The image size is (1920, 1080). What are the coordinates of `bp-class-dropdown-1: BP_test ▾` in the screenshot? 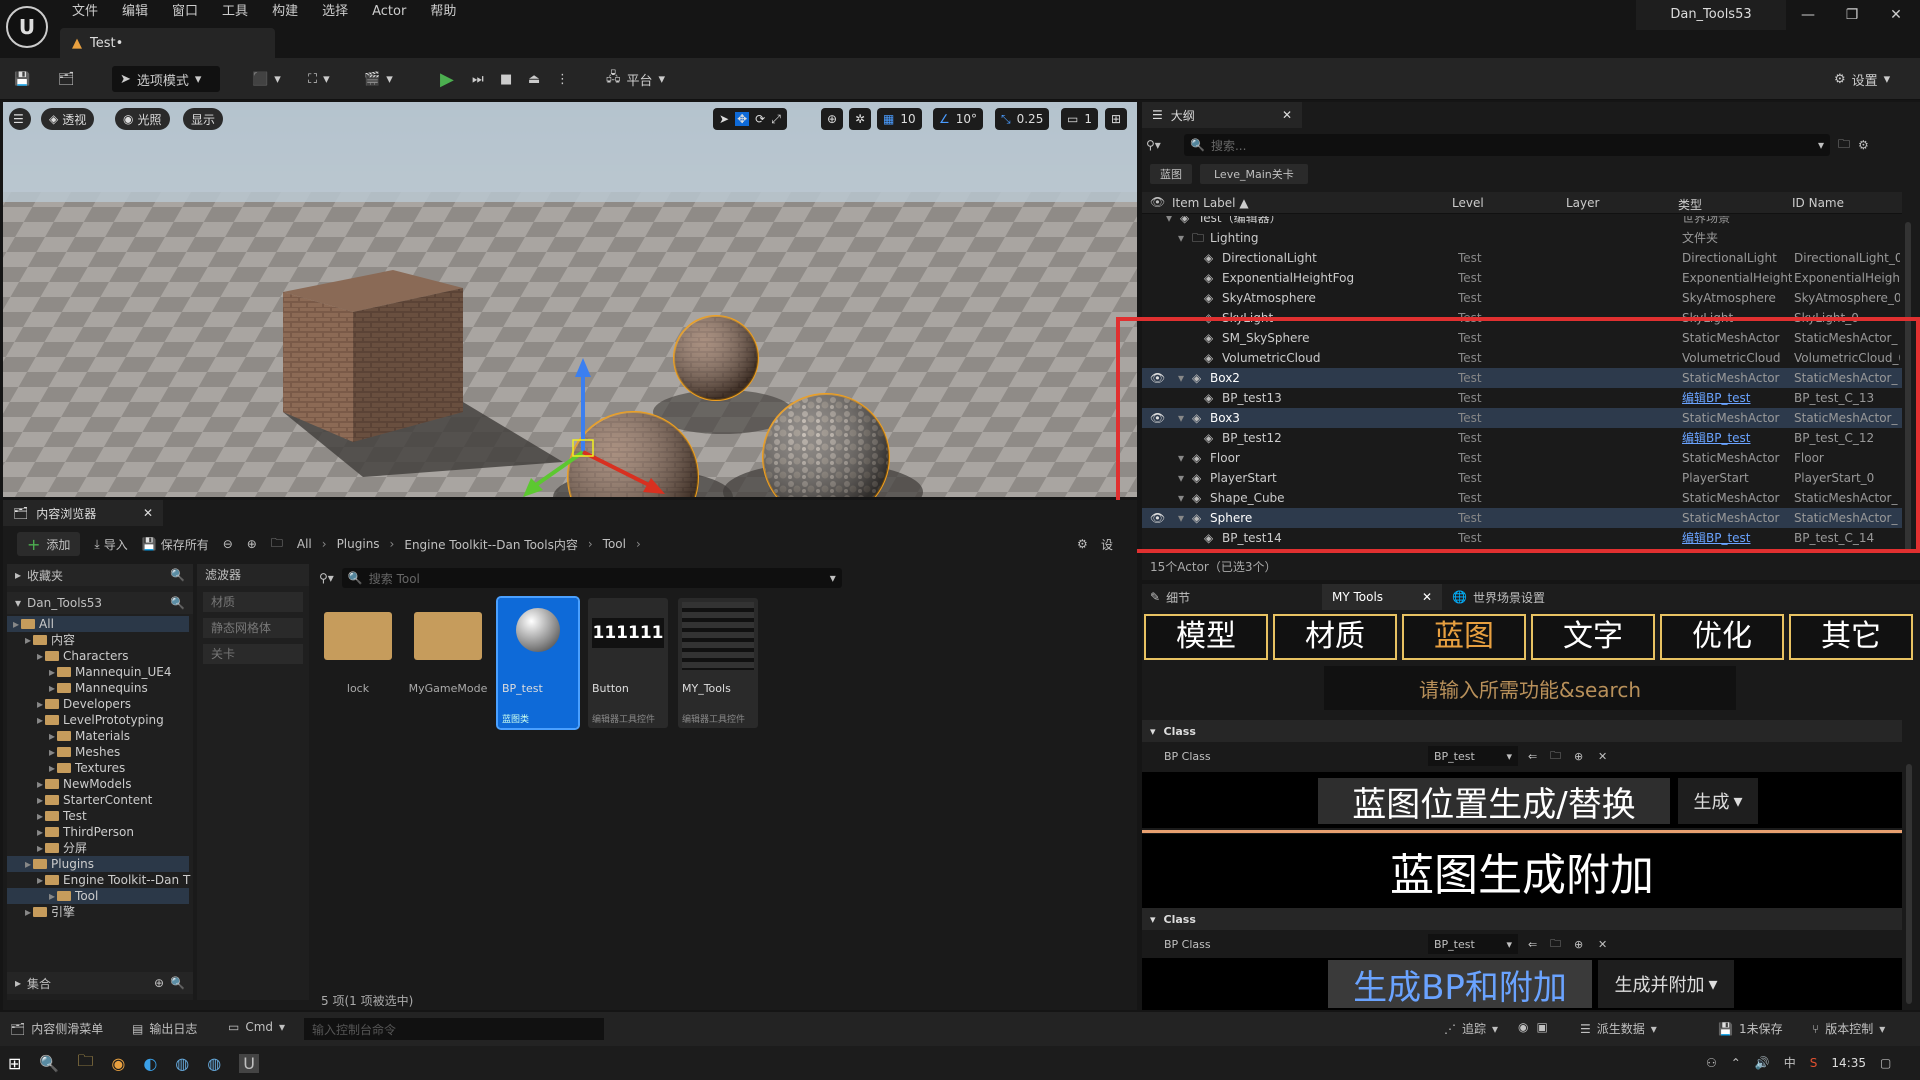 It's located at (1473, 756).